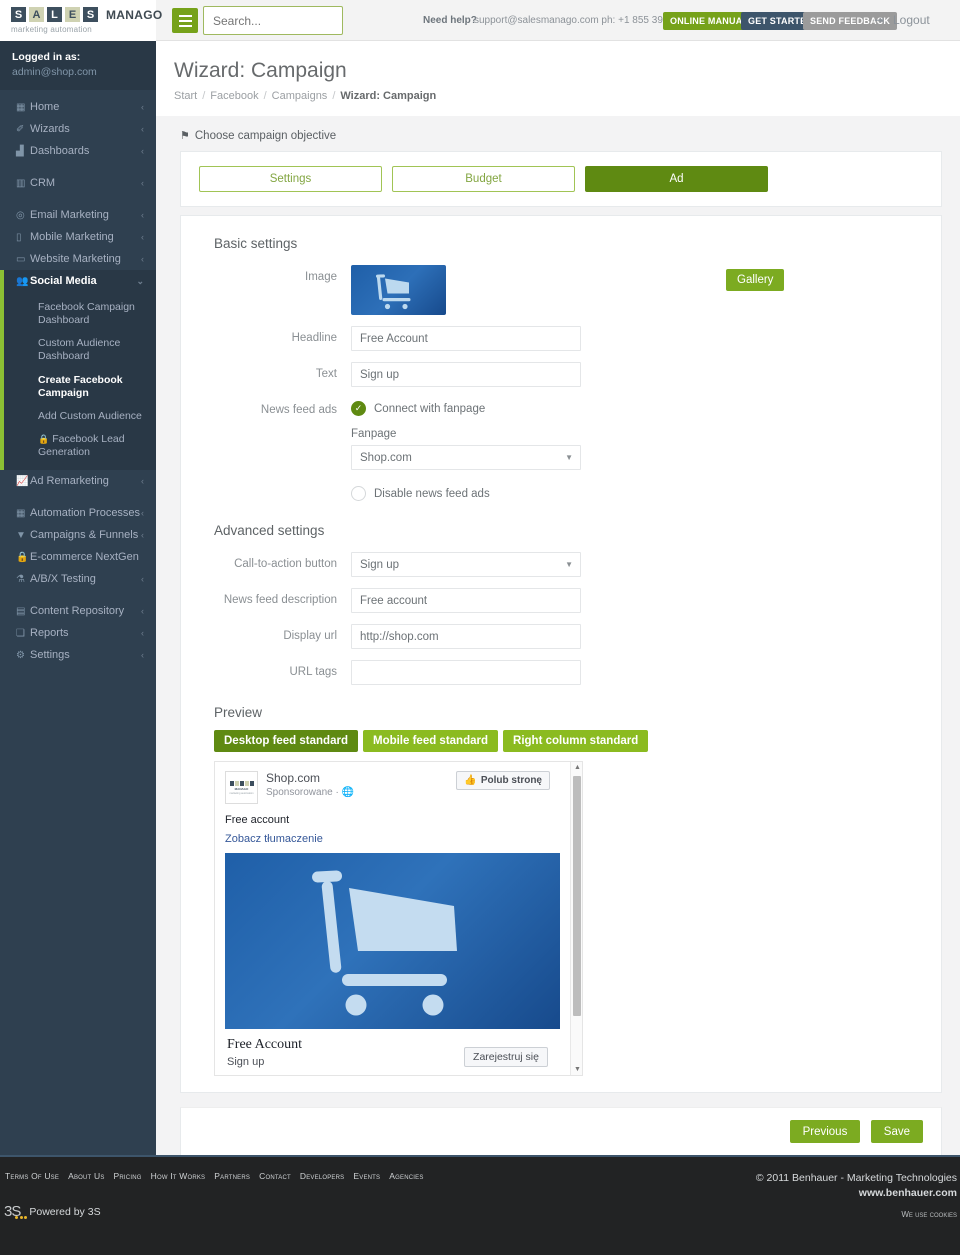  Describe the element at coordinates (298, 410) in the screenshot. I see `news-feed-ads-label: News feed ads` at that location.